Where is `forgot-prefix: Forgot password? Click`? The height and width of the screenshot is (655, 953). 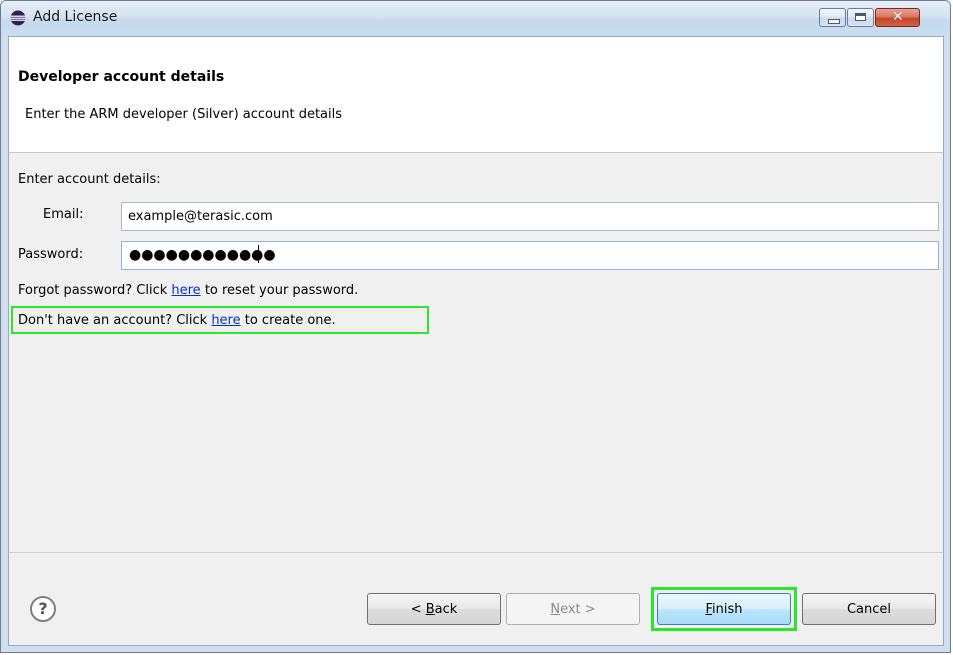
forgot-prefix: Forgot password? Click is located at coordinates (95, 290).